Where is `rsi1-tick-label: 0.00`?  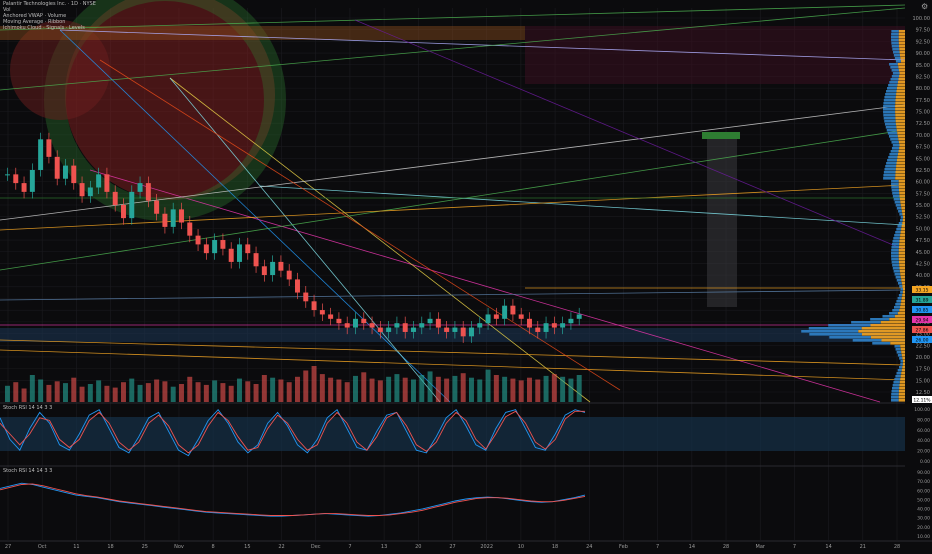
rsi1-tick-label: 0.00 is located at coordinates (925, 462).